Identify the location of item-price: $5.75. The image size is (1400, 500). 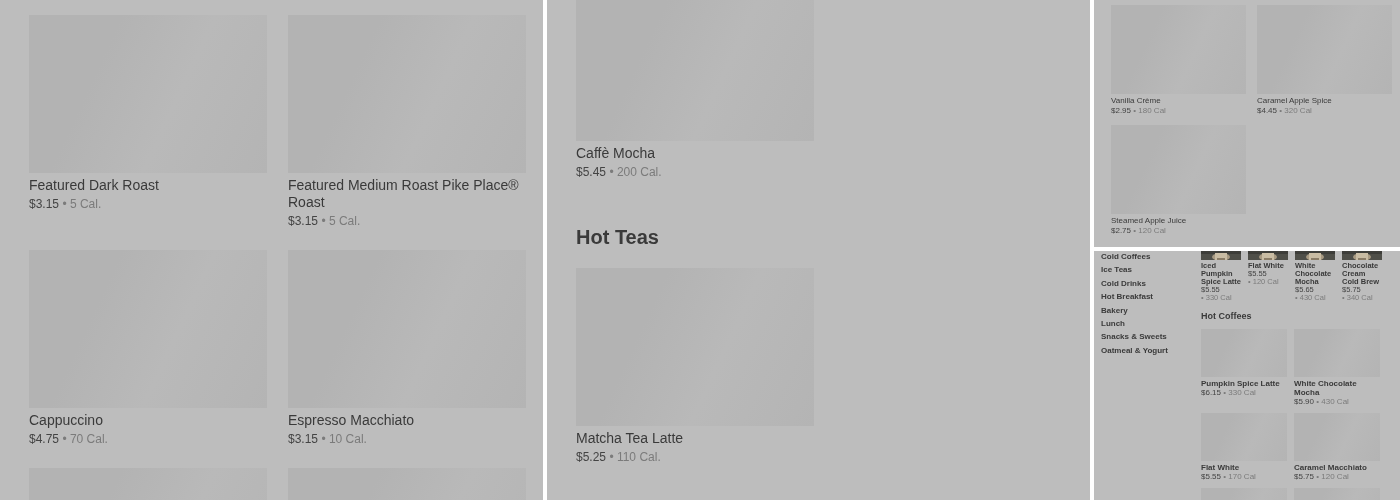
(1304, 476).